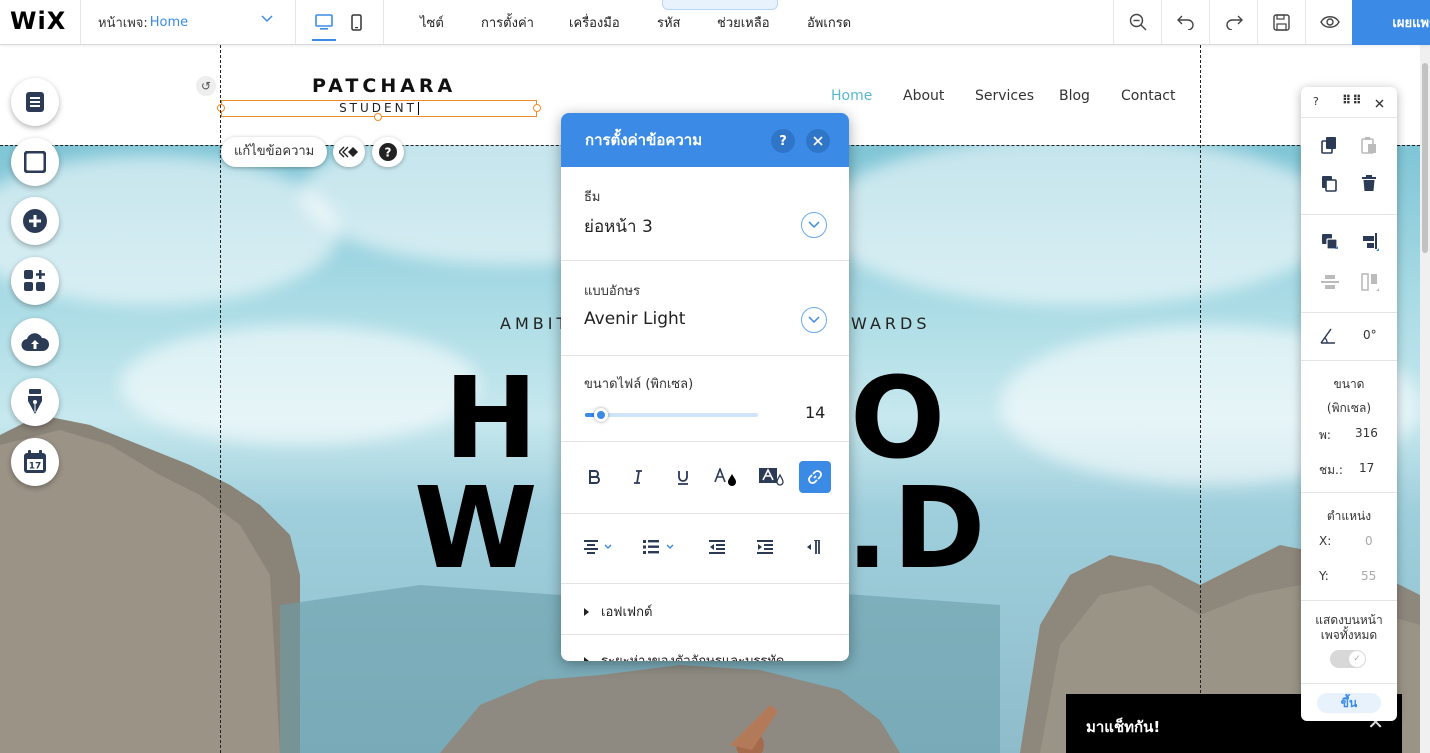 Image resolution: width=1430 pixels, height=753 pixels. Describe the element at coordinates (1352, 100) in the screenshot. I see `drag-handle-icon: ⠿⠿` at that location.